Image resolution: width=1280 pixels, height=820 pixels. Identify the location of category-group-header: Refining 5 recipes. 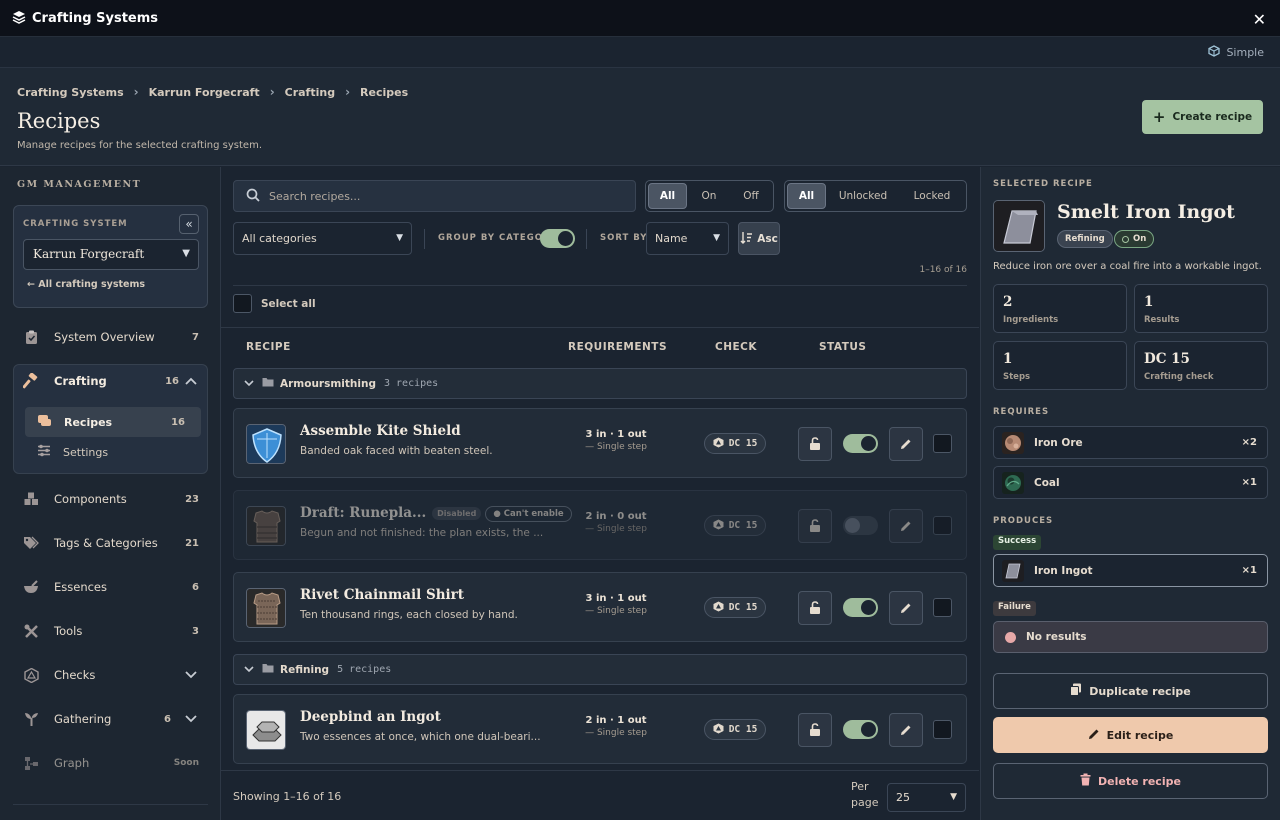
(600, 669).